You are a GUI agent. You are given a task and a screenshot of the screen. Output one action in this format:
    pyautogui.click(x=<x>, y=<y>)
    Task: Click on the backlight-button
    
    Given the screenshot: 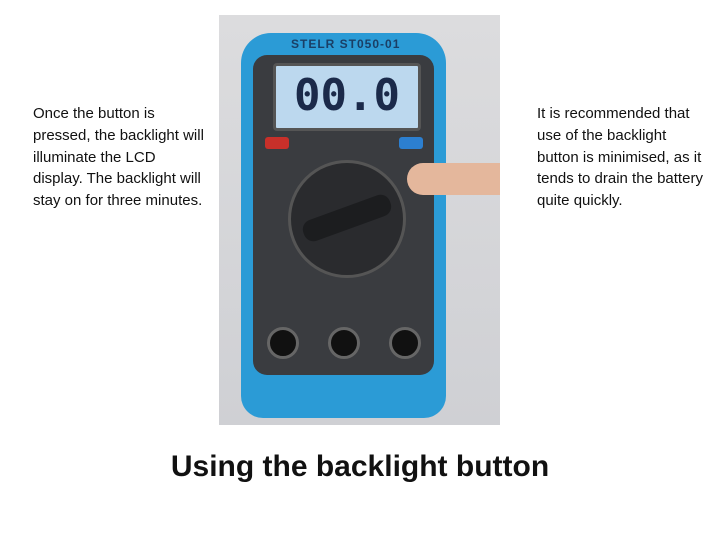 What is the action you would take?
    pyautogui.click(x=411, y=143)
    